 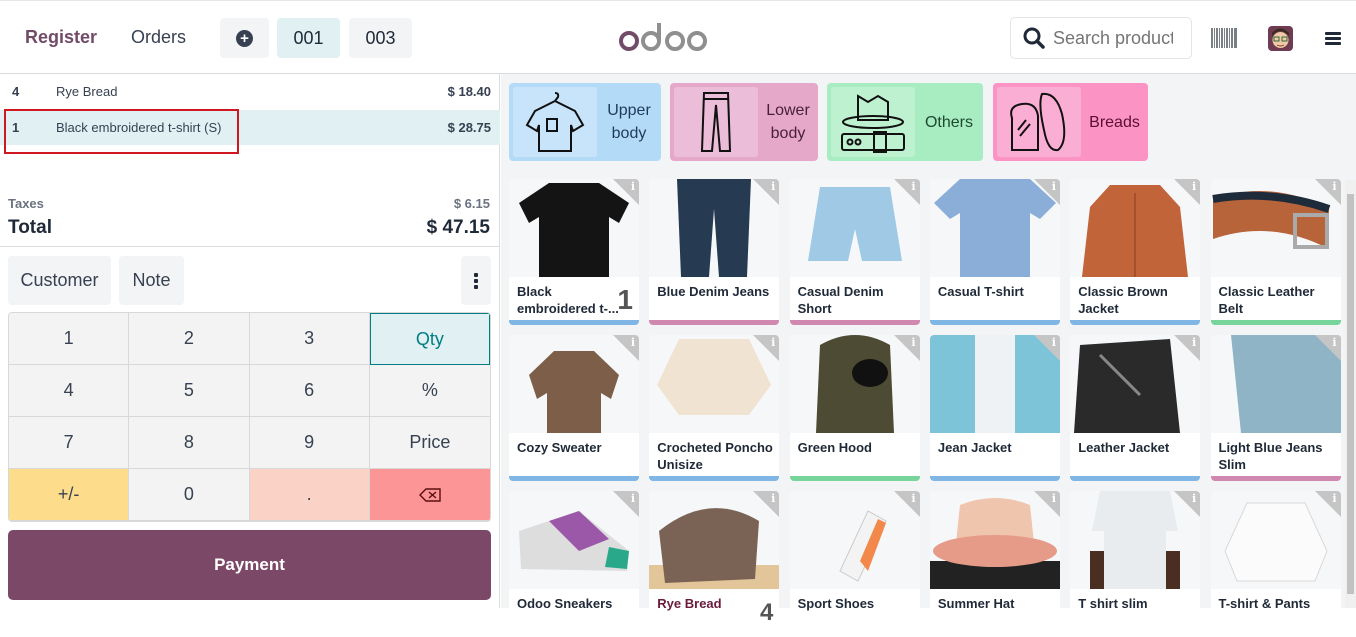 I want to click on product-card: i Classic Leather Belt, so click(x=1275, y=252).